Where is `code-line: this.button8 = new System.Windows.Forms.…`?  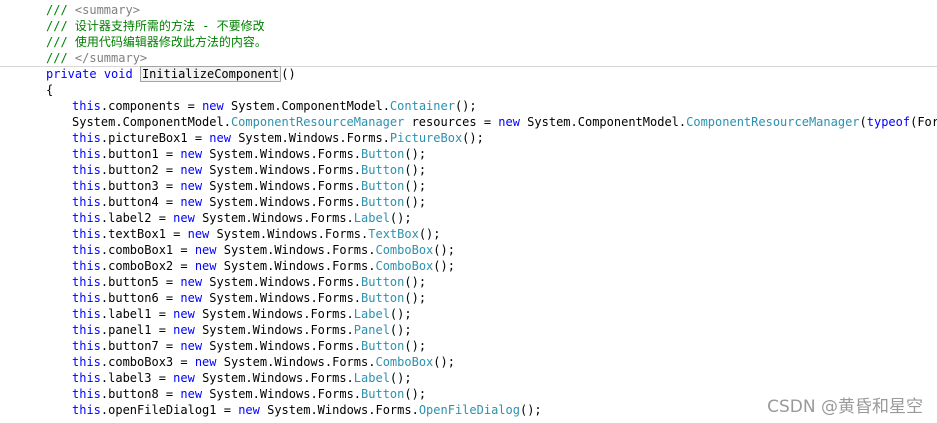 code-line: this.button8 = new System.Windows.Forms.… is located at coordinates (213, 394).